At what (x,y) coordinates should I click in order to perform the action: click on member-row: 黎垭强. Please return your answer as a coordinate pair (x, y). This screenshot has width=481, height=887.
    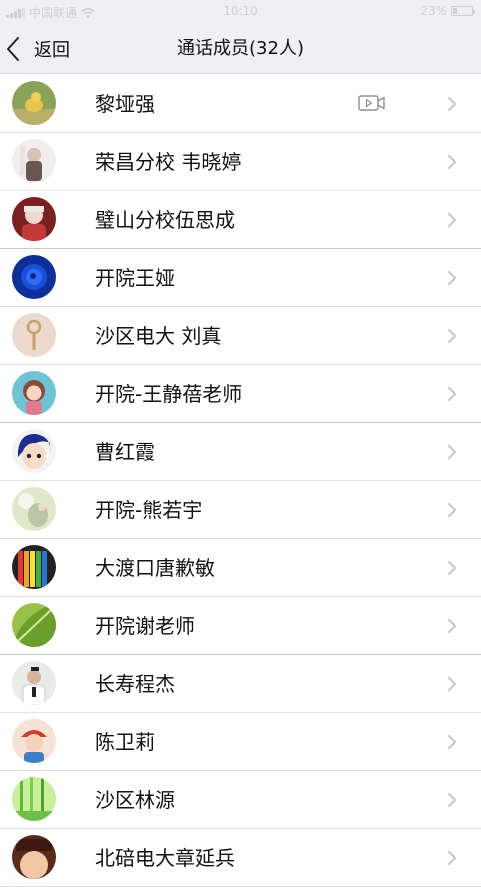
    Looking at the image, I should click on (240, 104).